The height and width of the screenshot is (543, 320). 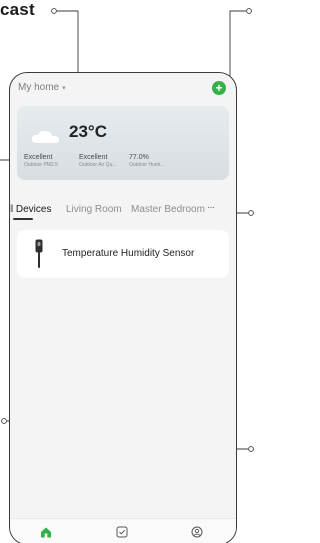 I want to click on tab-living-room: Living Room, so click(x=94, y=209).